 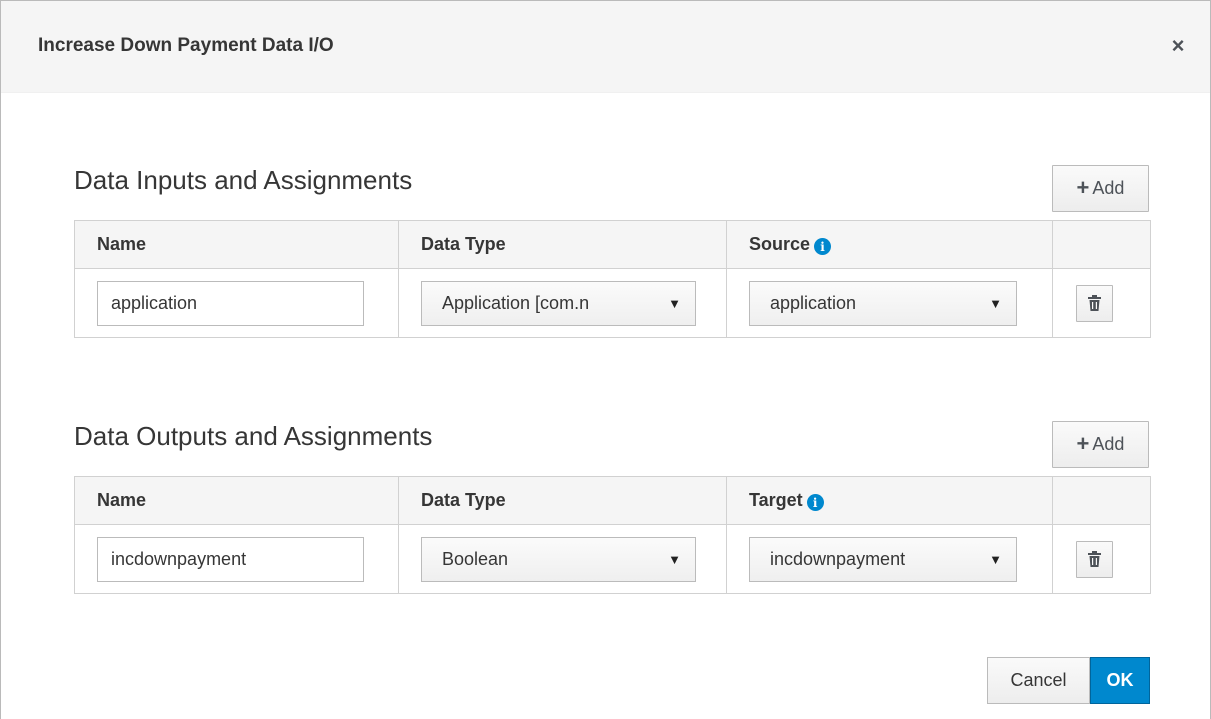 What do you see at coordinates (562, 244) in the screenshot?
I see `inputs-header-type: Data Type` at bounding box center [562, 244].